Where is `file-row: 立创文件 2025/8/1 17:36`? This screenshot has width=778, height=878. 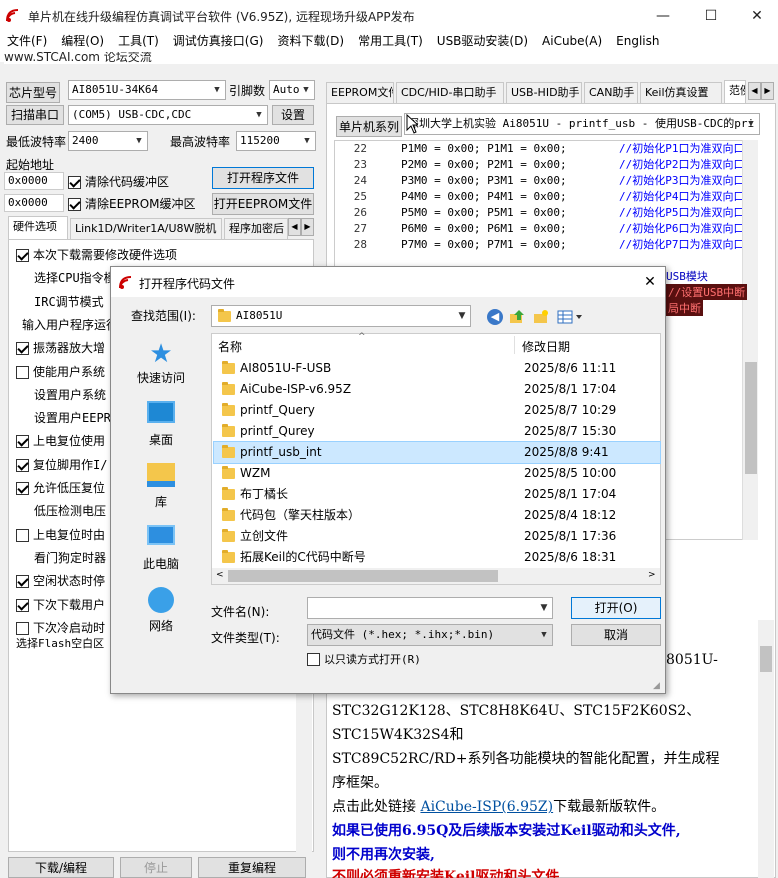
file-row: 立创文件 2025/8/1 17:36 is located at coordinates (437, 536).